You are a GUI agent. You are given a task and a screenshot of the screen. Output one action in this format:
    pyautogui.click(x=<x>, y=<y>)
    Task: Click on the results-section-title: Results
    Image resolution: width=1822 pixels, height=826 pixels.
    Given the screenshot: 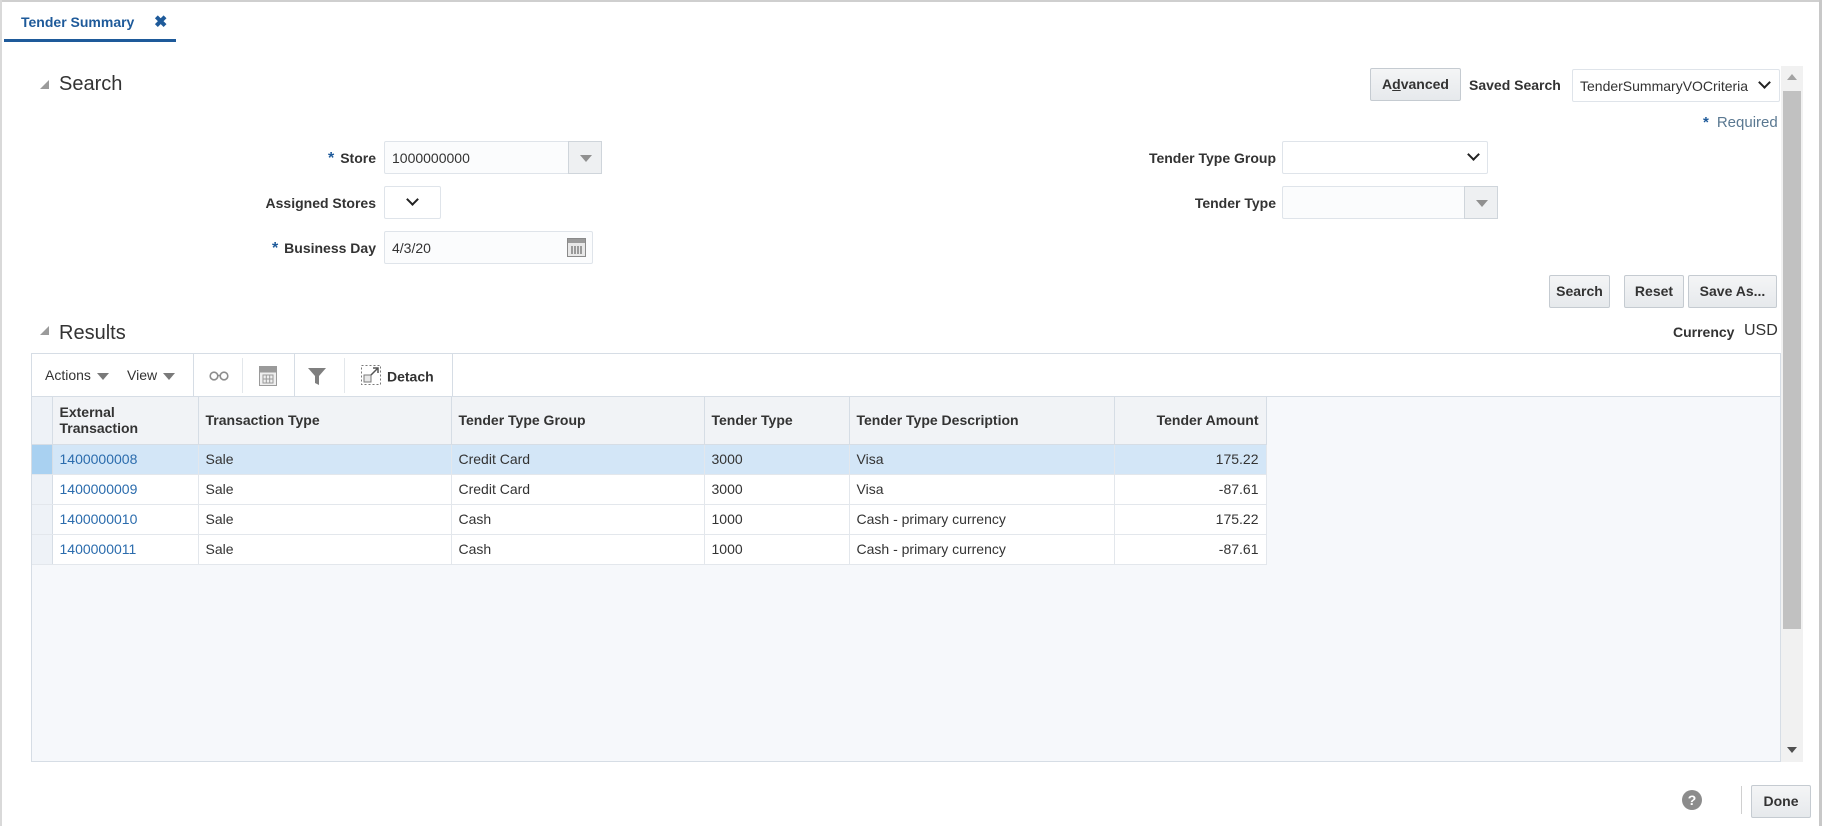 What is the action you would take?
    pyautogui.click(x=92, y=333)
    